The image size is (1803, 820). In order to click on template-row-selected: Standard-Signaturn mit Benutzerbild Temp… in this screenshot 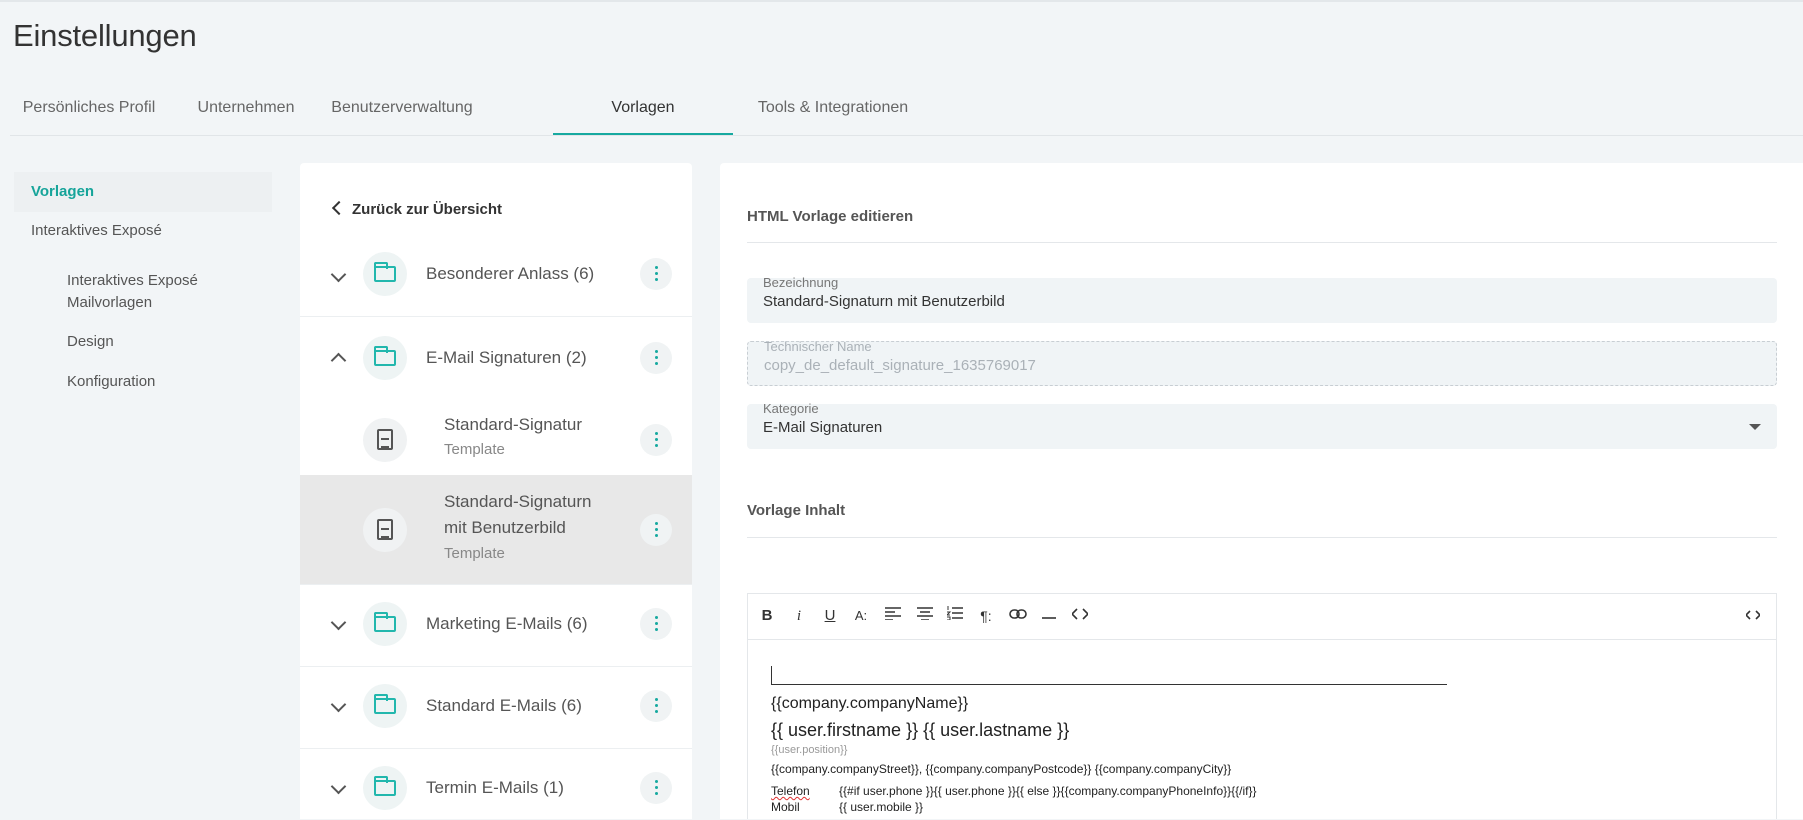, I will do `click(496, 530)`.